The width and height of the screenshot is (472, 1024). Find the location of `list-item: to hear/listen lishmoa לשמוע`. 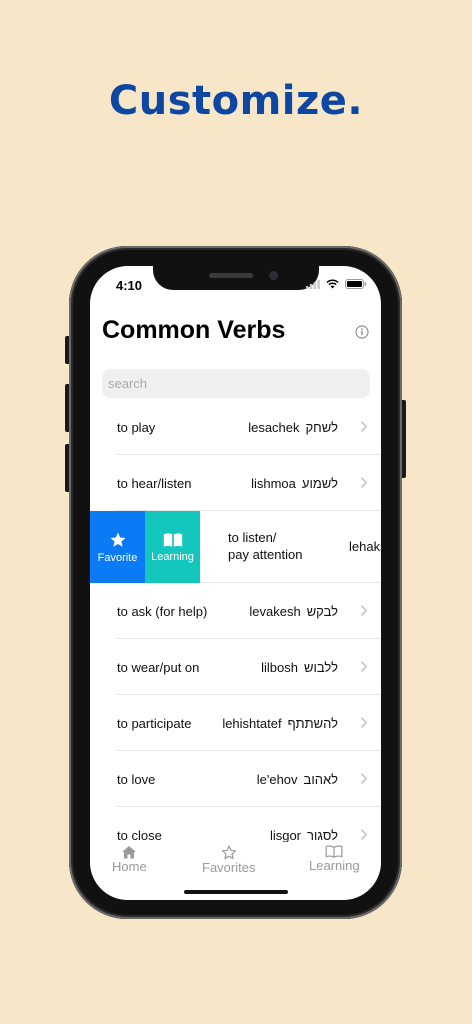

list-item: to hear/listen lishmoa לשמוע is located at coordinates (235, 483).